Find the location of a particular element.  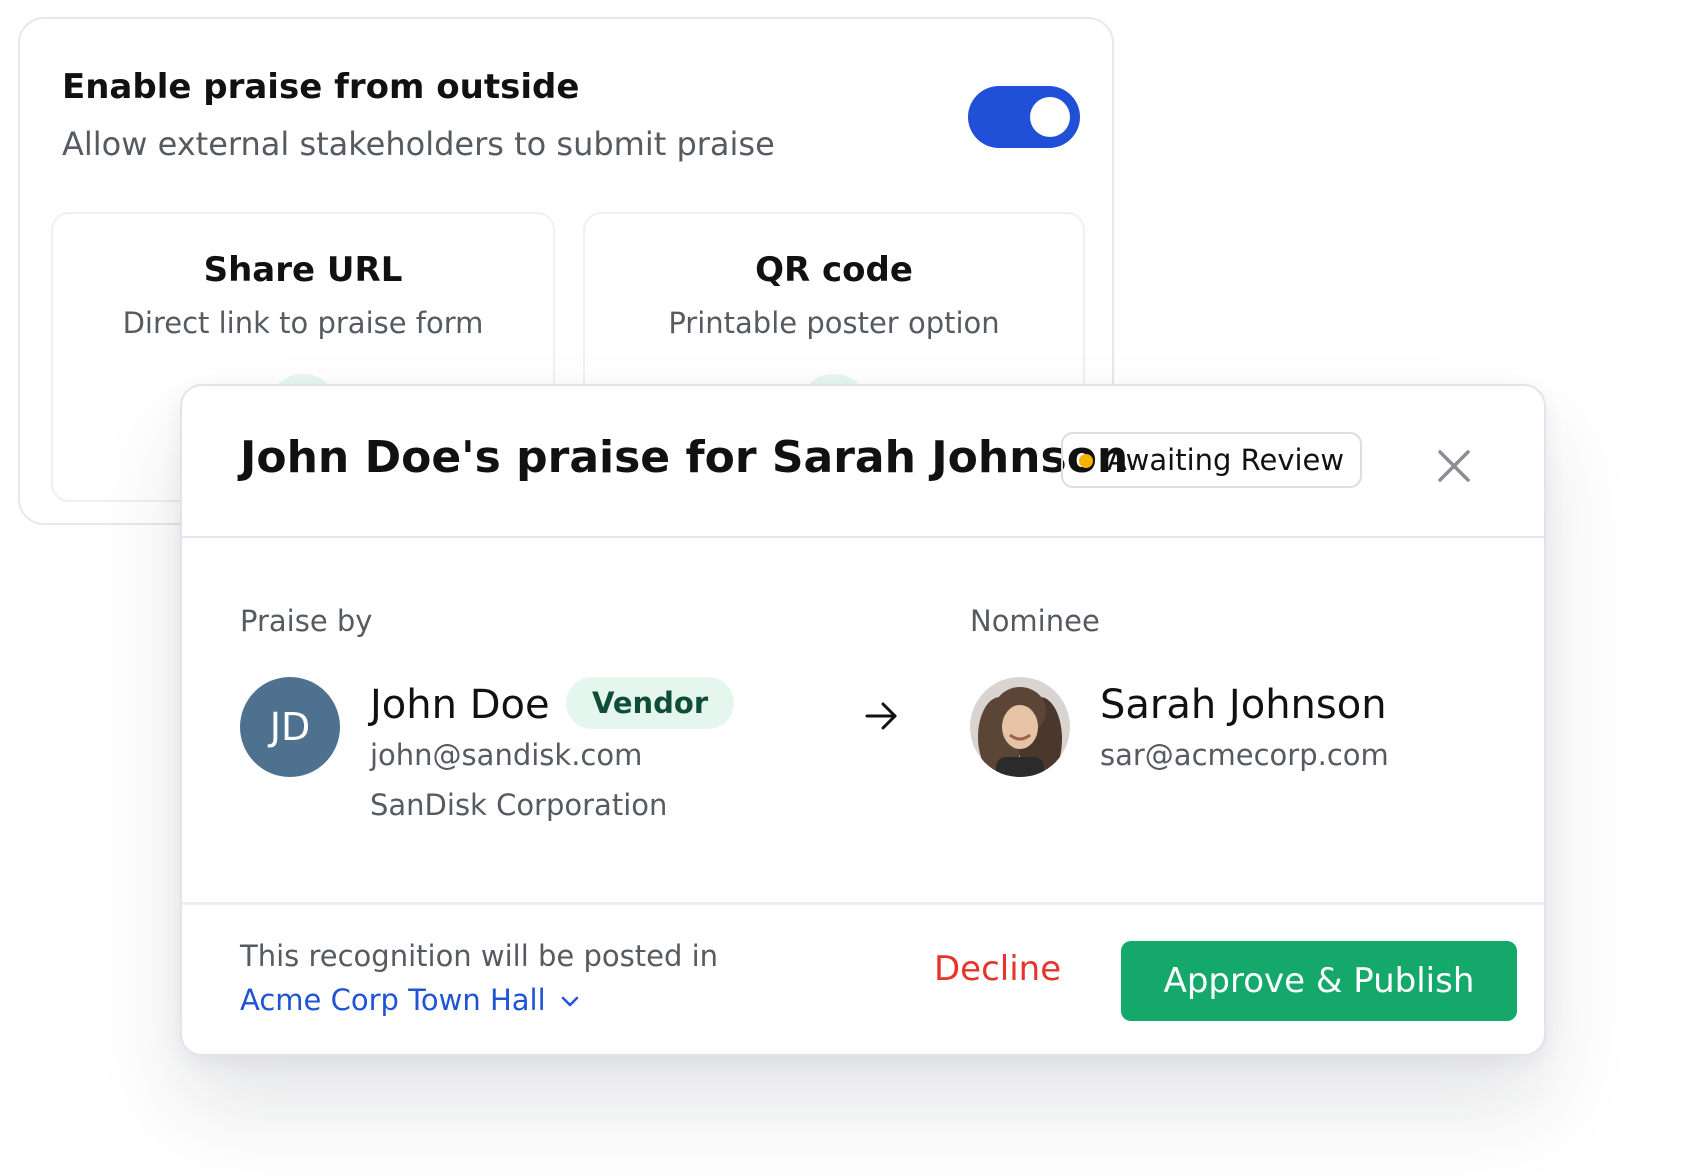

posting-note: This recognition will be posted in is located at coordinates (479, 956).